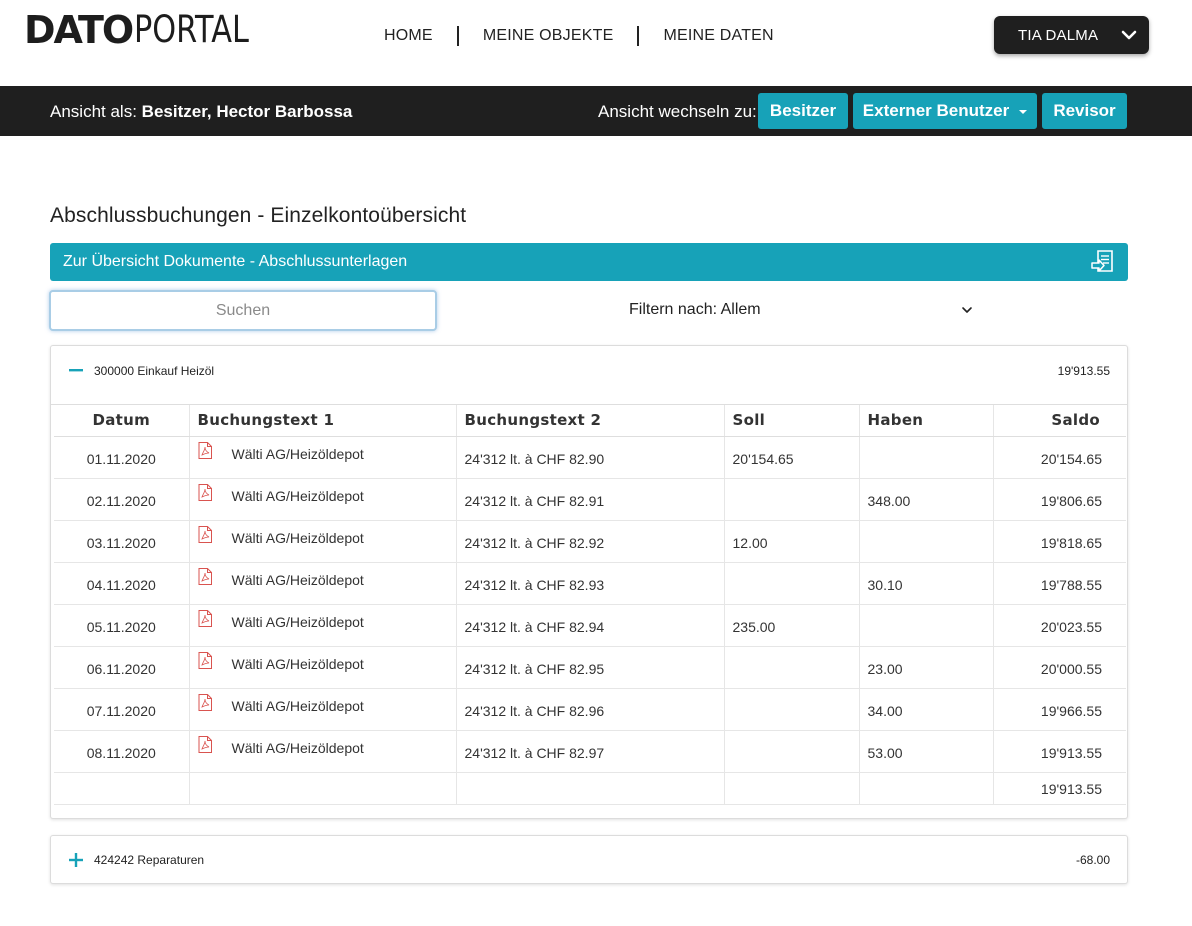  Describe the element at coordinates (590, 541) in the screenshot. I see `cell-buchungstext-2: 24'312 lt. à CHF 82.92` at that location.